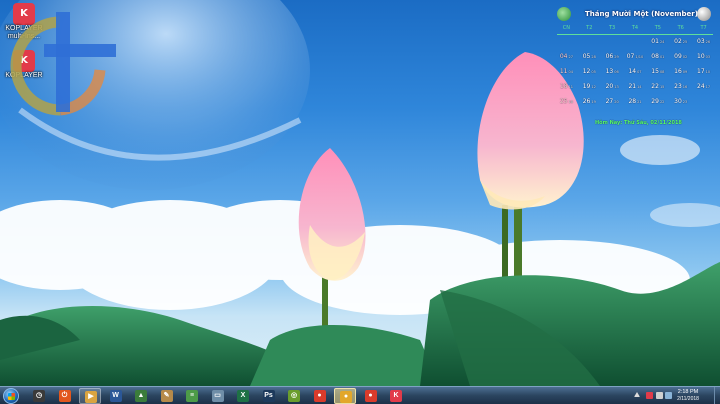 This screenshot has height=404, width=720. Describe the element at coordinates (616, 87) in the screenshot. I see `lunar-day-number: 13` at that location.